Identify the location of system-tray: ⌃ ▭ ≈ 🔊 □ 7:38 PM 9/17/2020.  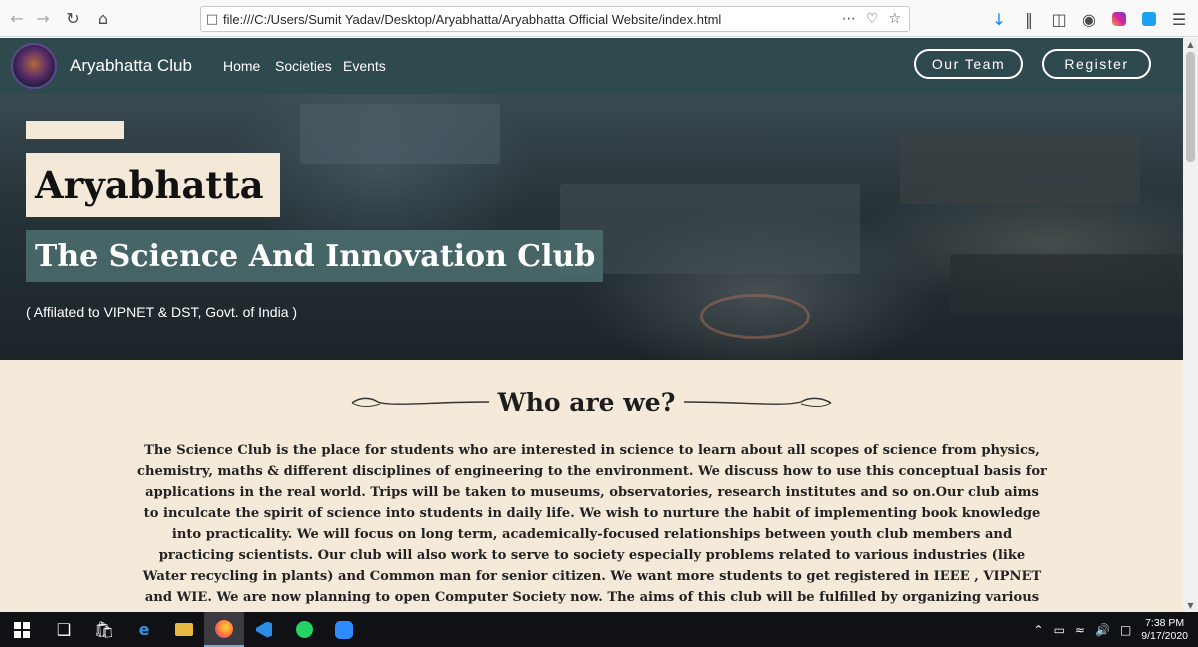
(1111, 629).